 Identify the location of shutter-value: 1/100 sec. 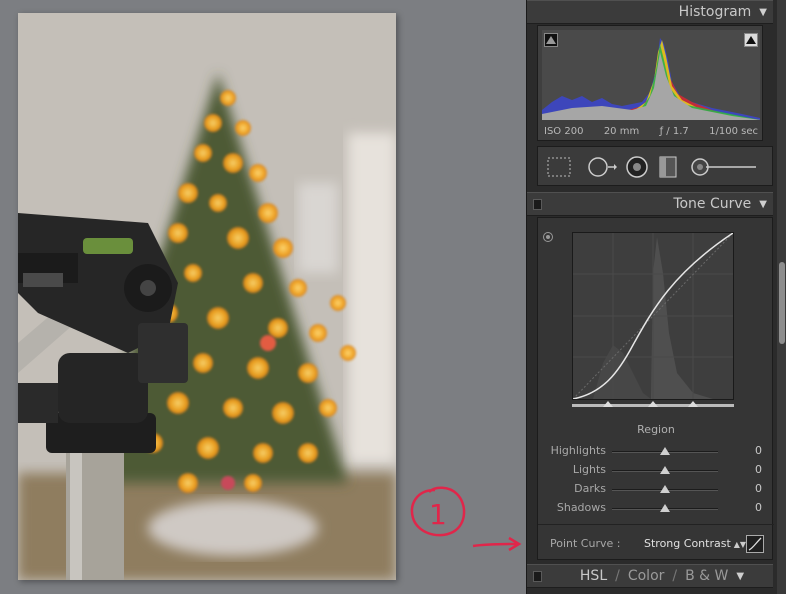
(733, 131).